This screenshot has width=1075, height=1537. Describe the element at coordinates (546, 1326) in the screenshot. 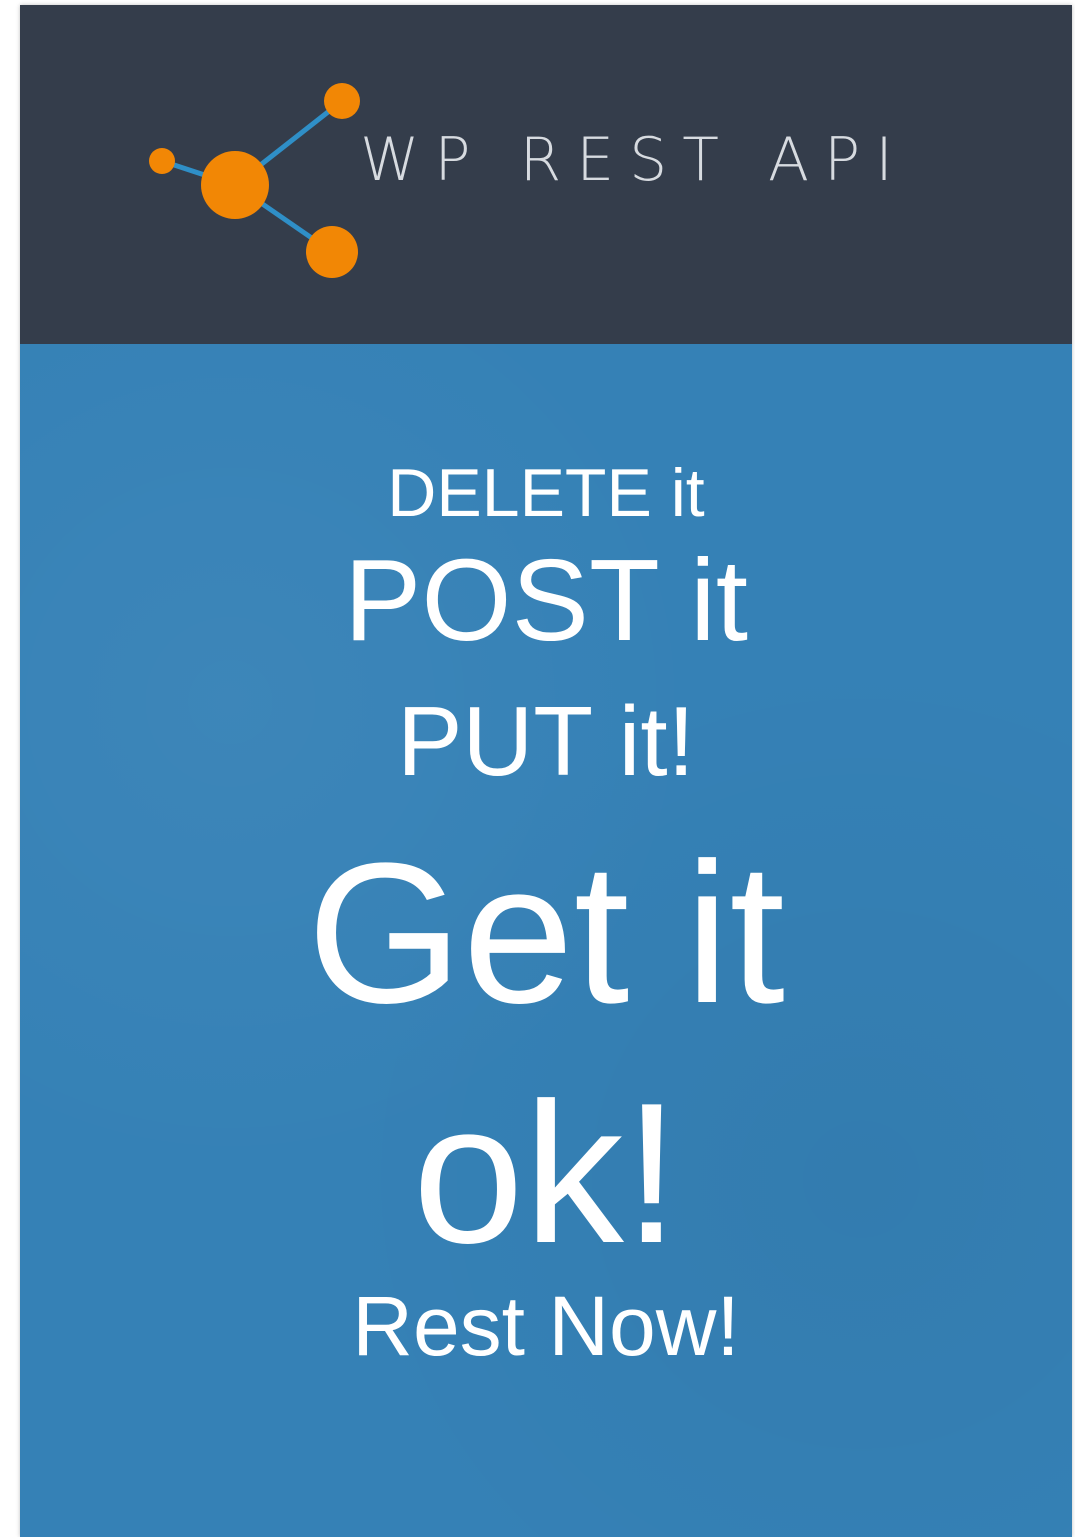

I see `line-rest-now: Rest Now!` at that location.